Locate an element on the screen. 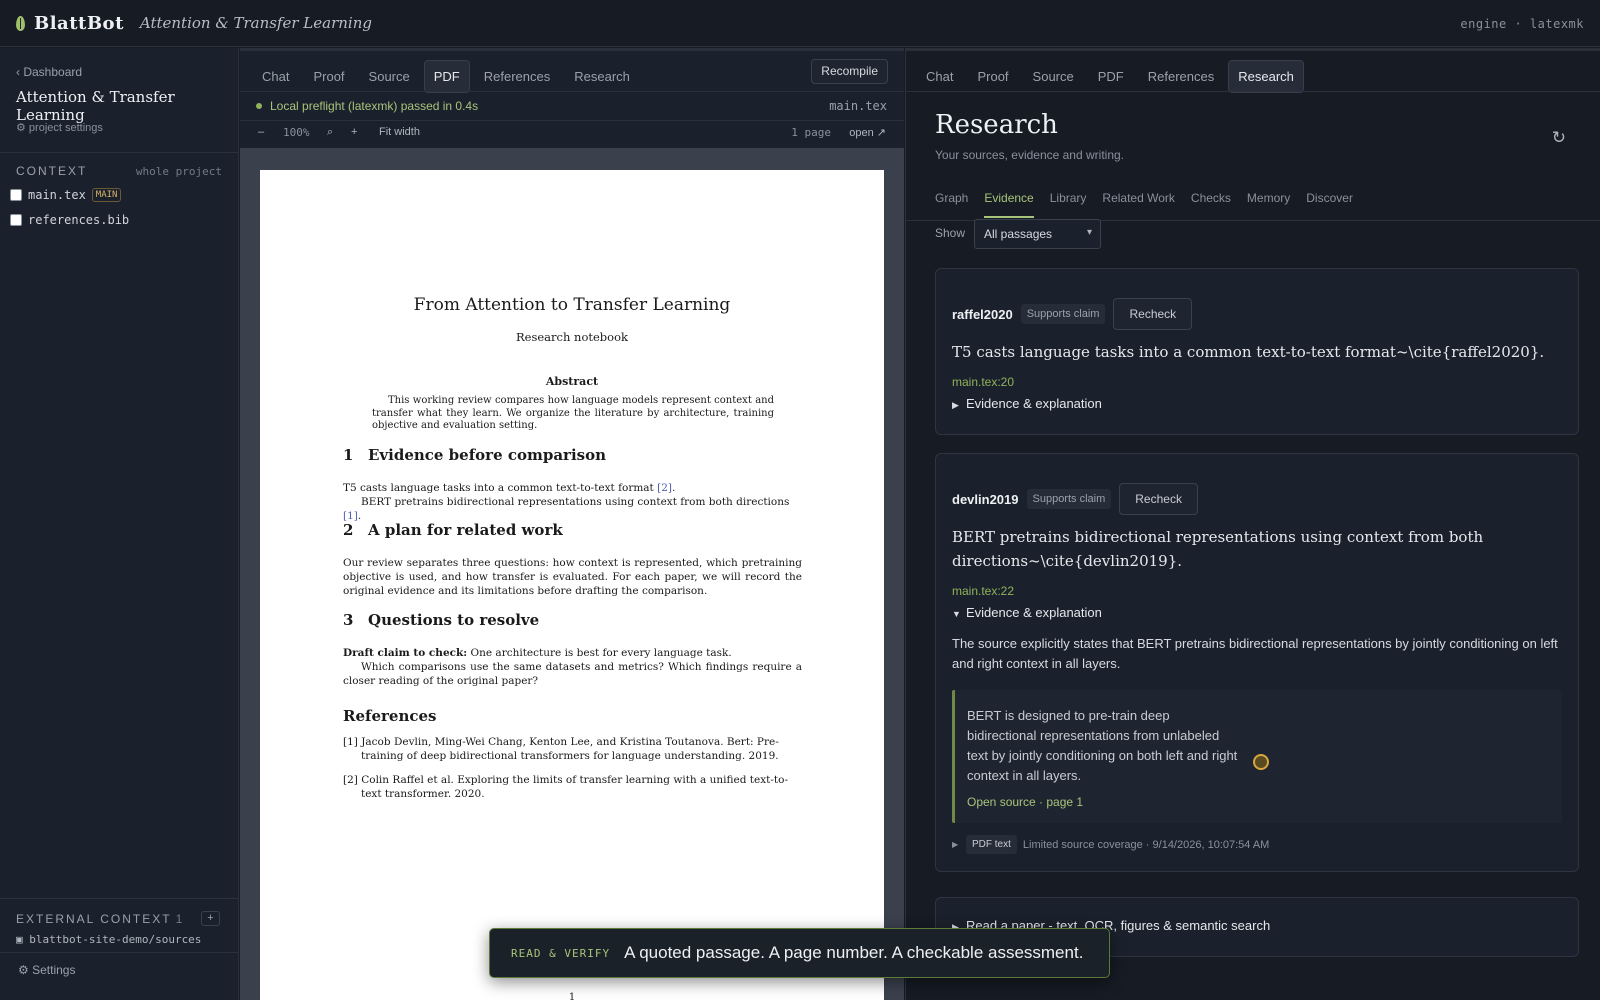 The width and height of the screenshot is (1600, 1000). cursor-indicator-icon is located at coordinates (1261, 762).